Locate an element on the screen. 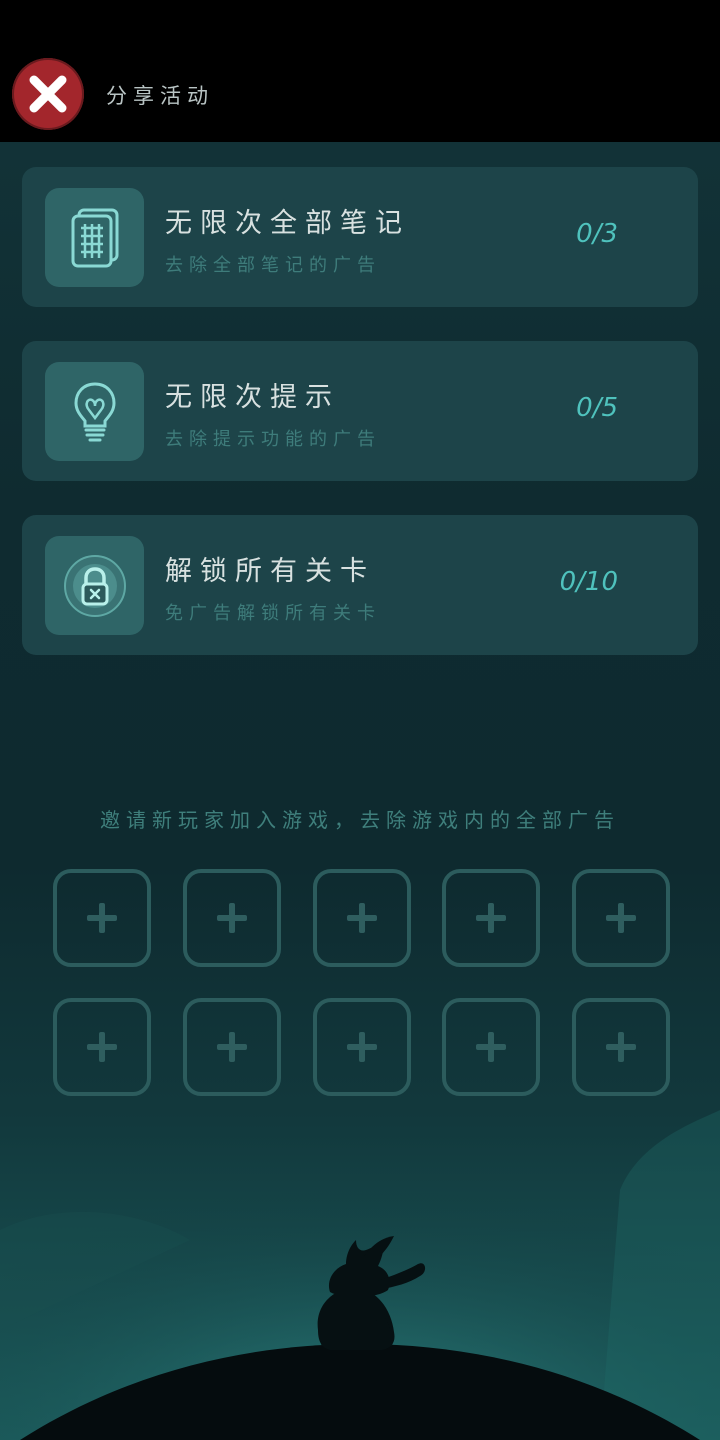 This screenshot has height=1440, width=720. notes-grid-icon is located at coordinates (94, 237).